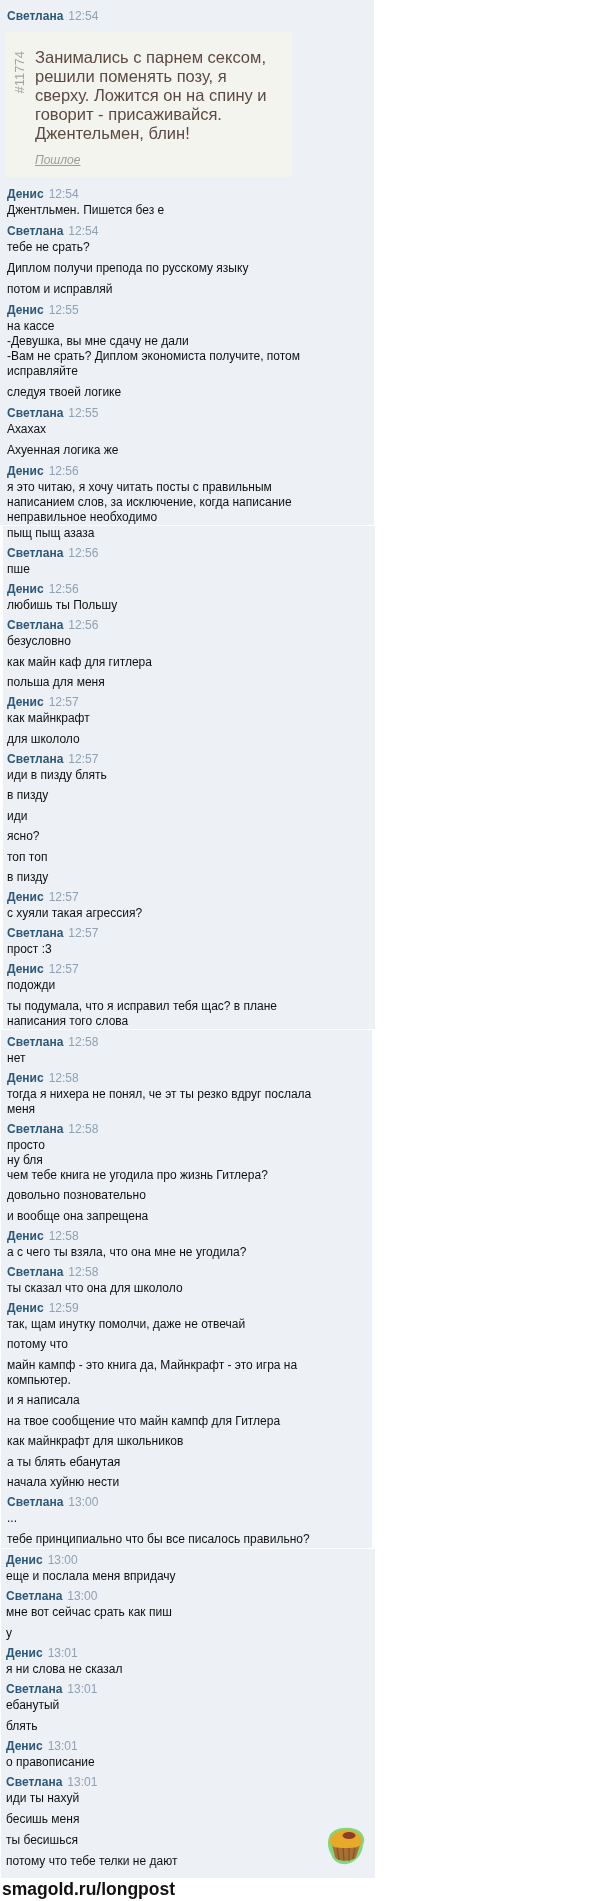 Image resolution: width=600 pixels, height=1901 pixels. What do you see at coordinates (51, 1762) in the screenshot?
I see `message-text: о правописание` at bounding box center [51, 1762].